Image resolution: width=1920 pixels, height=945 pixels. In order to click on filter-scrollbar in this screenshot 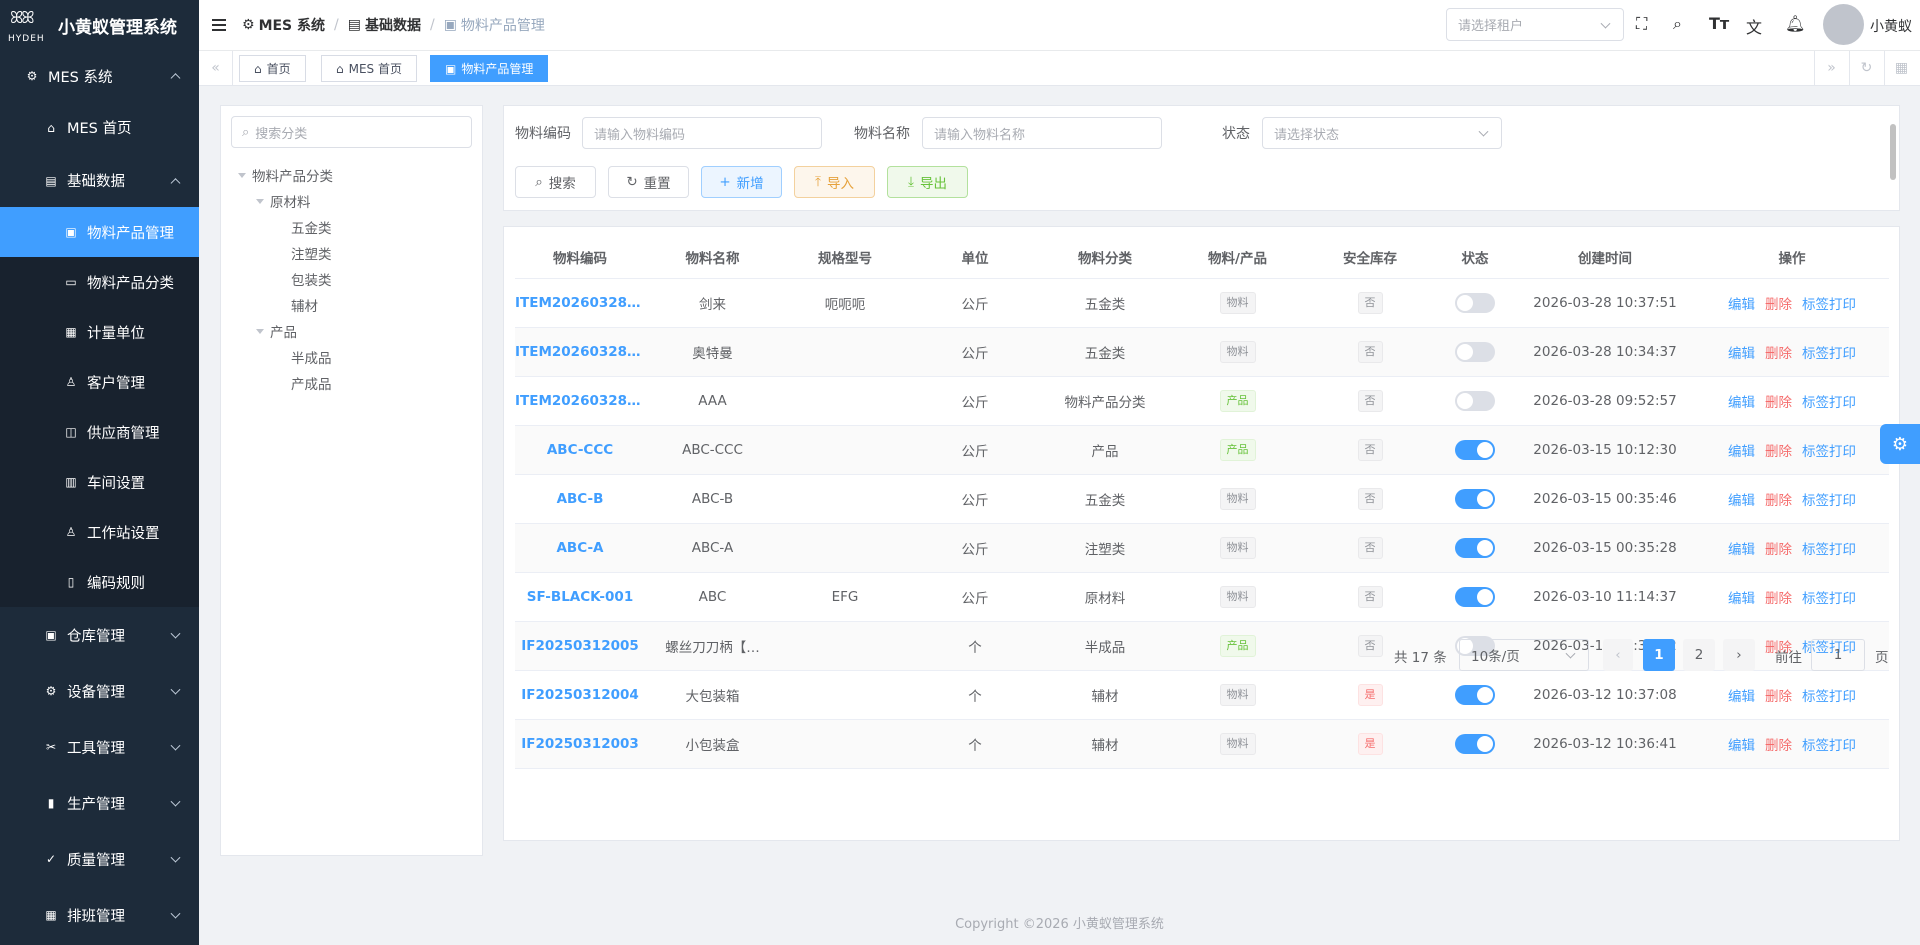, I will do `click(1893, 159)`.